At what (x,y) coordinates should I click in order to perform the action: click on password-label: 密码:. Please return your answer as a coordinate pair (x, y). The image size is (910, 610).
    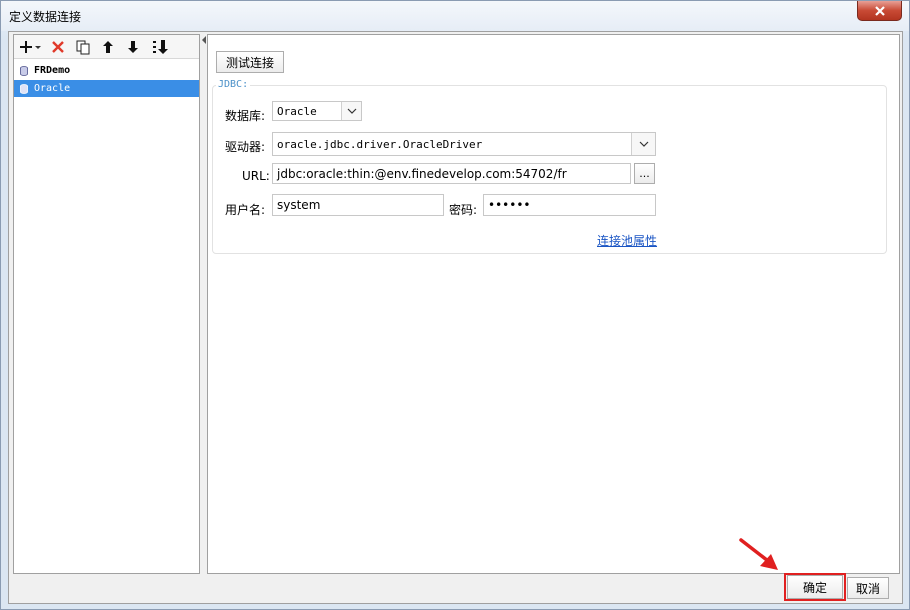
    Looking at the image, I should click on (463, 210).